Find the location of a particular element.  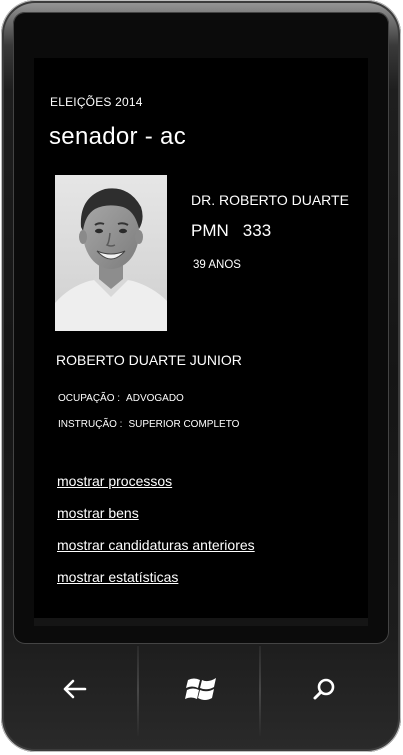

search-button is located at coordinates (323, 691).